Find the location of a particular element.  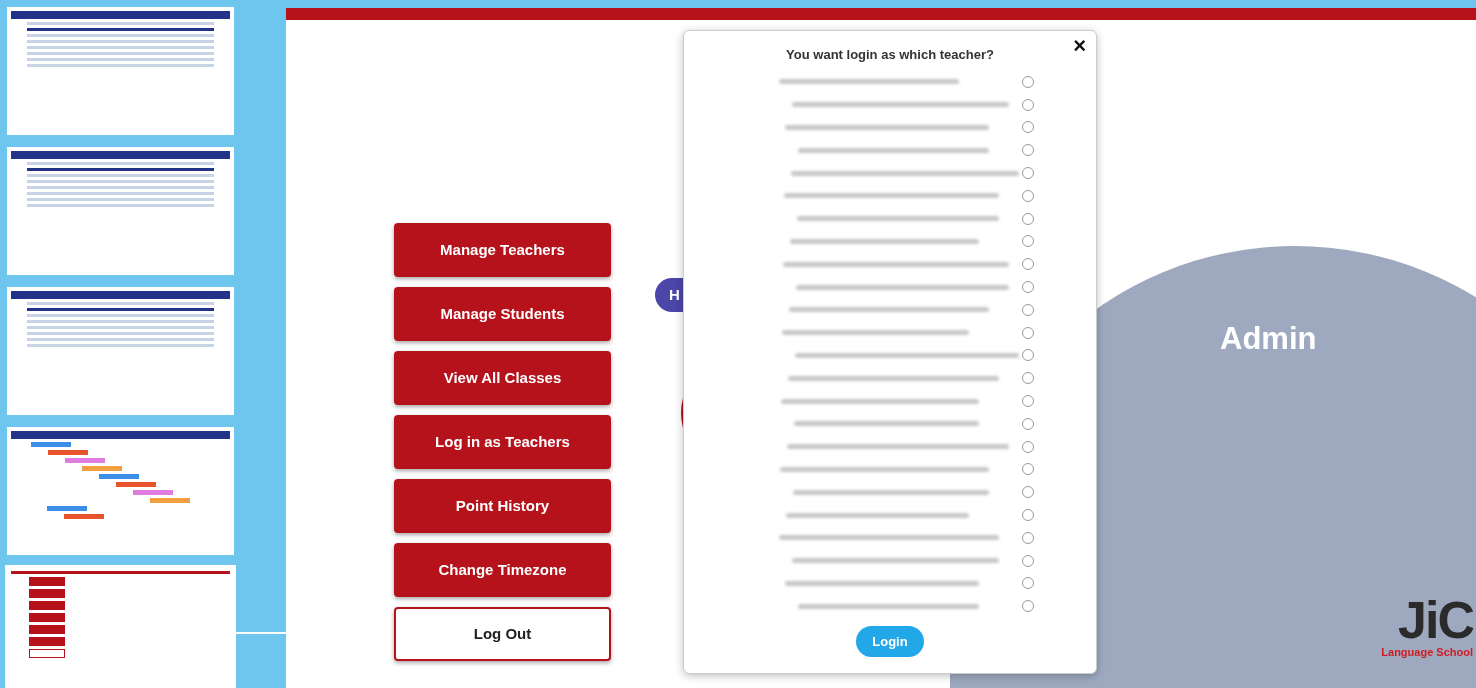

dialog-title: You want login as which teacher? is located at coordinates (890, 55).